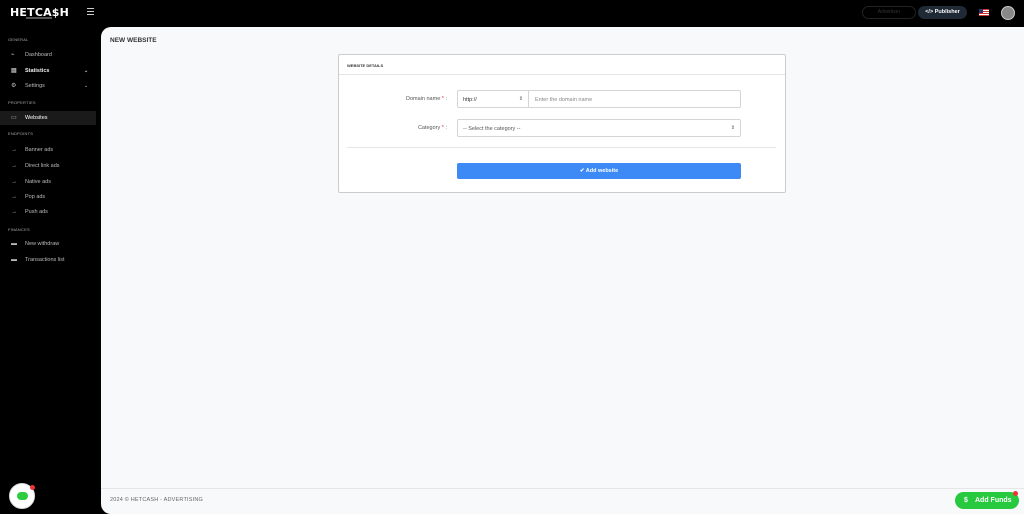  Describe the element at coordinates (35, 86) in the screenshot. I see `sidebar-item-label: Settings` at that location.